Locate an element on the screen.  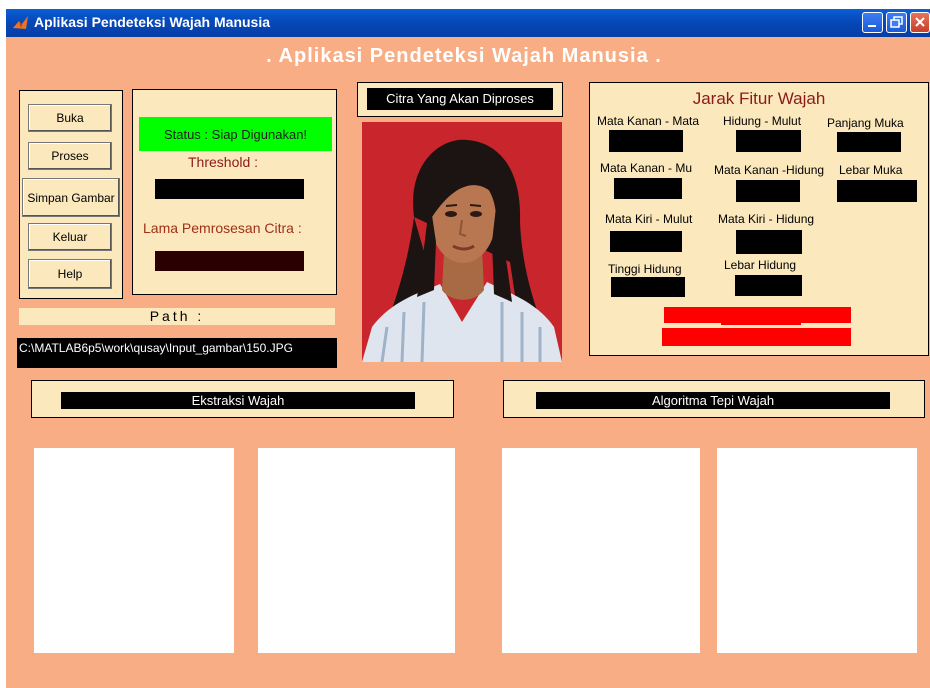
mata-kanan-hidung-label: Mata Kanan -Hidung is located at coordinates (769, 170).